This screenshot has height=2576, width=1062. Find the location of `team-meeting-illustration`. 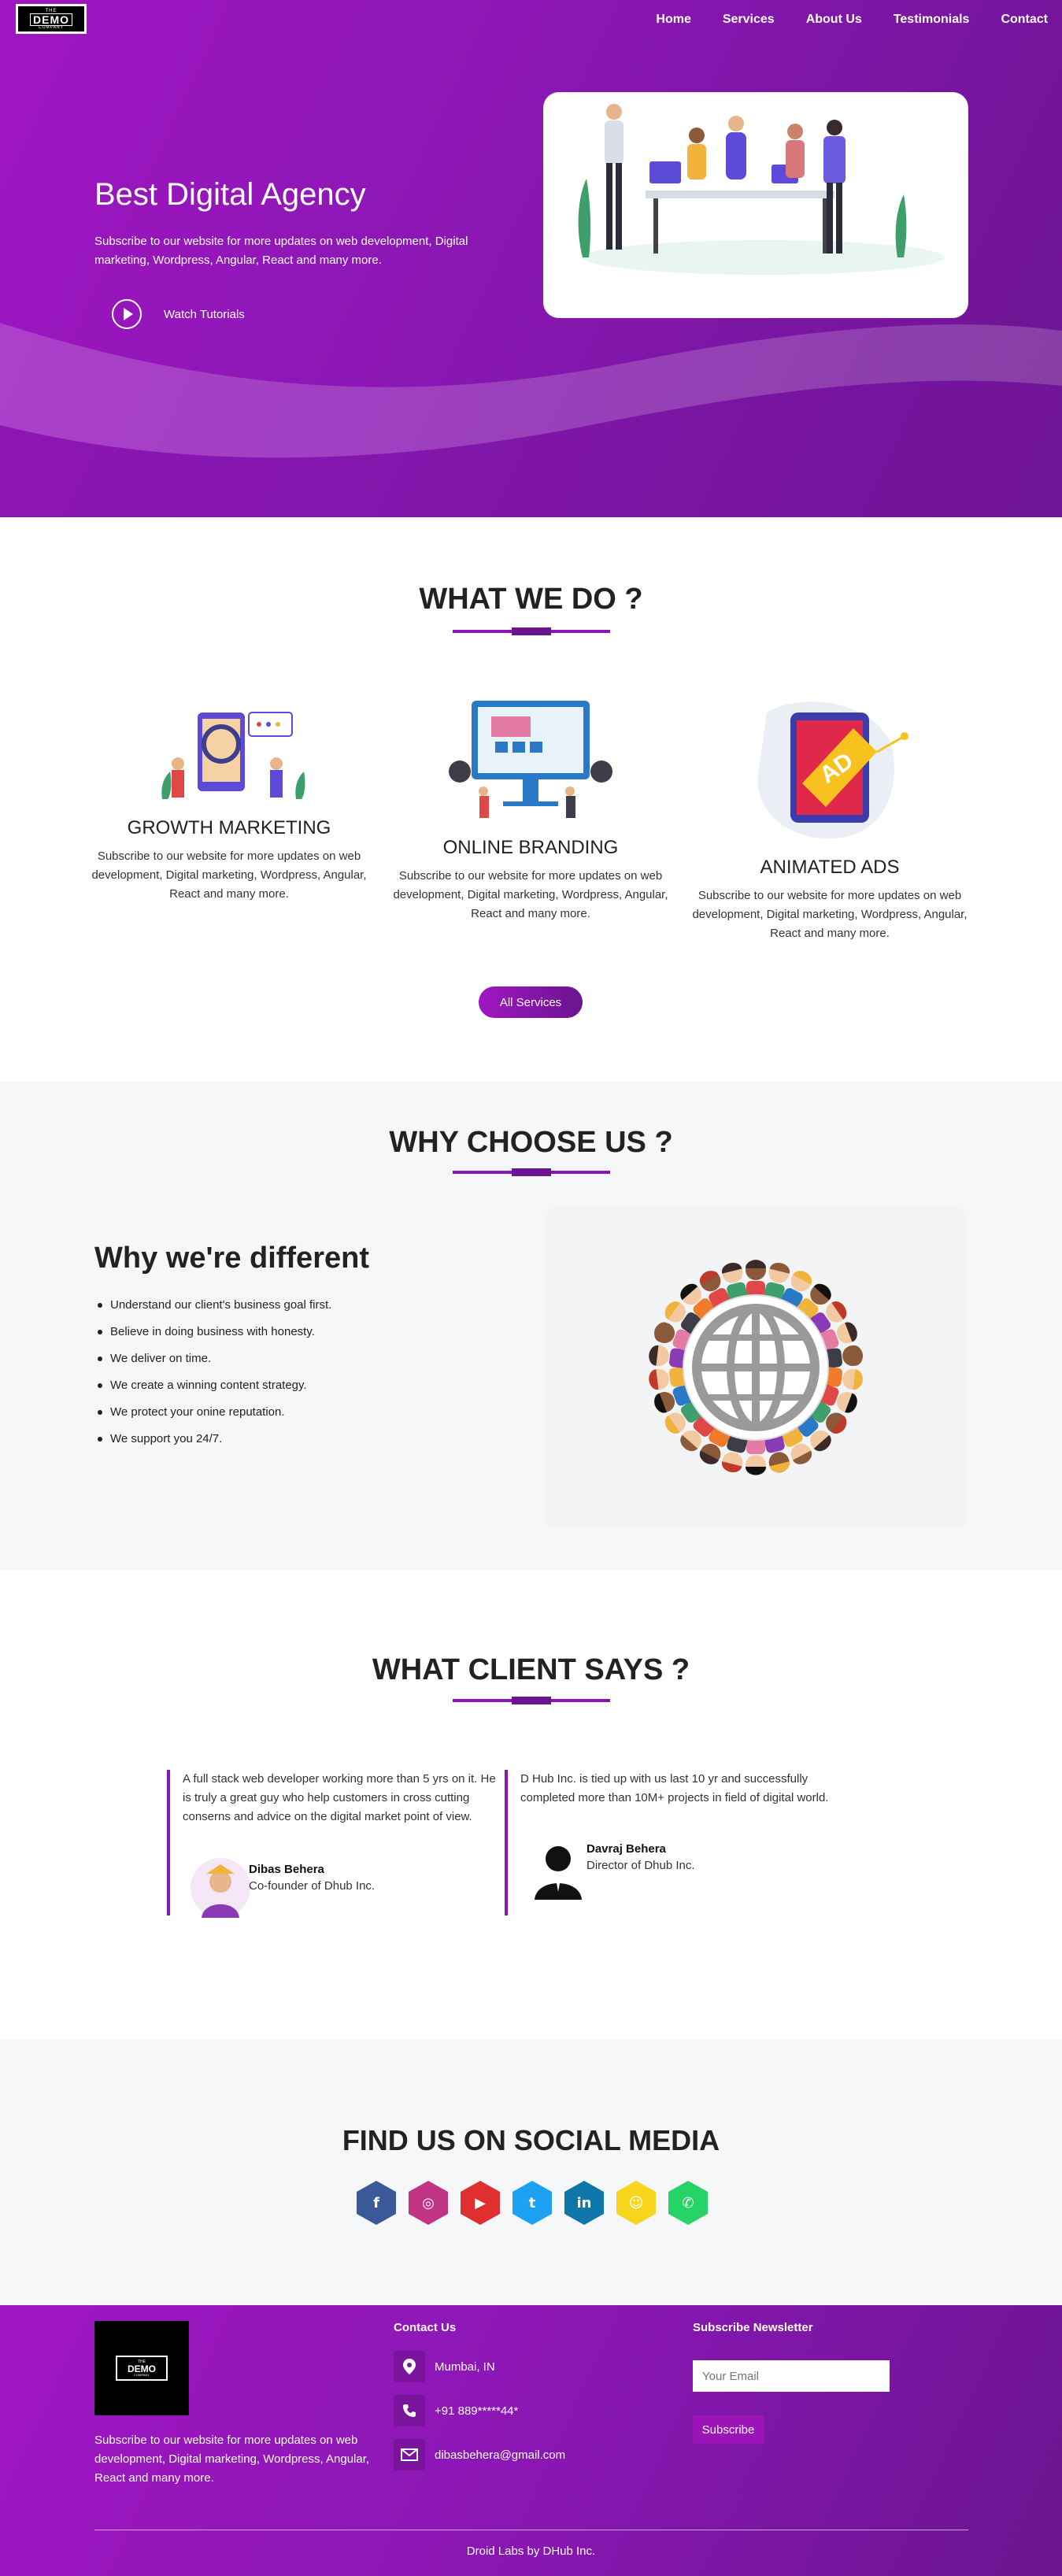

team-meeting-illustration is located at coordinates (762, 189).